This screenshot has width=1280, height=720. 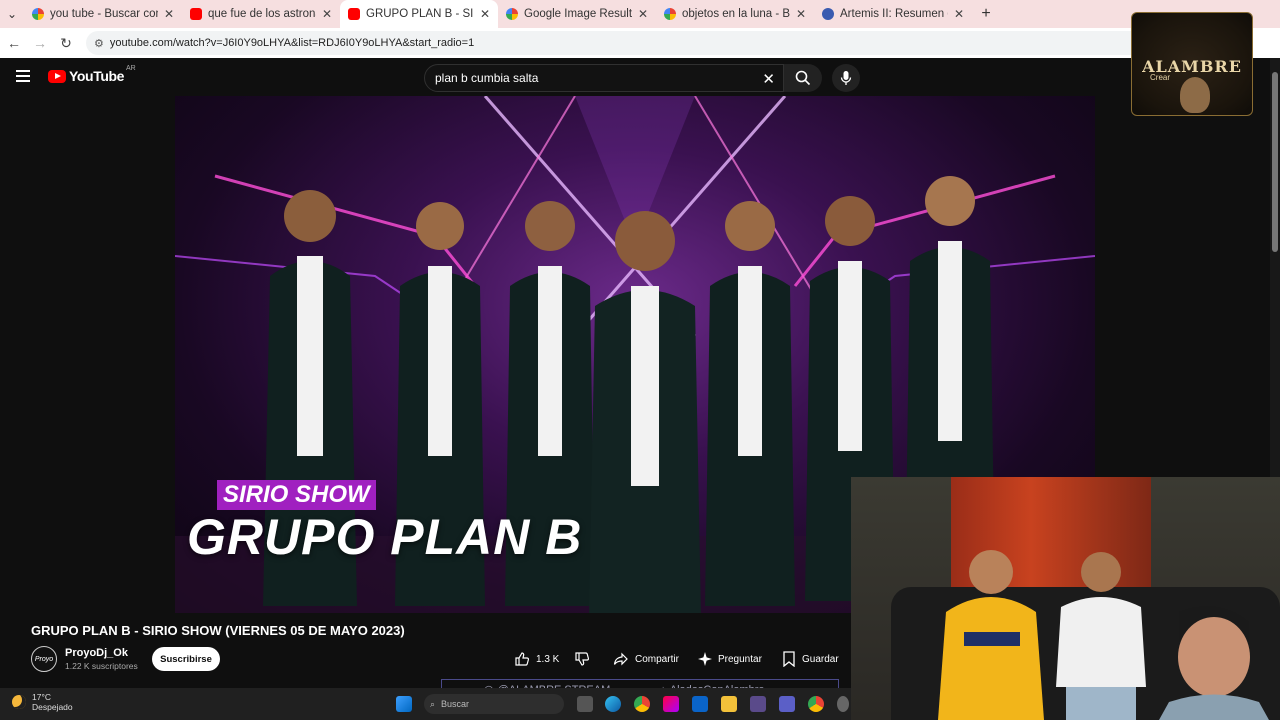 What do you see at coordinates (23, 76) in the screenshot?
I see `menu-icon` at bounding box center [23, 76].